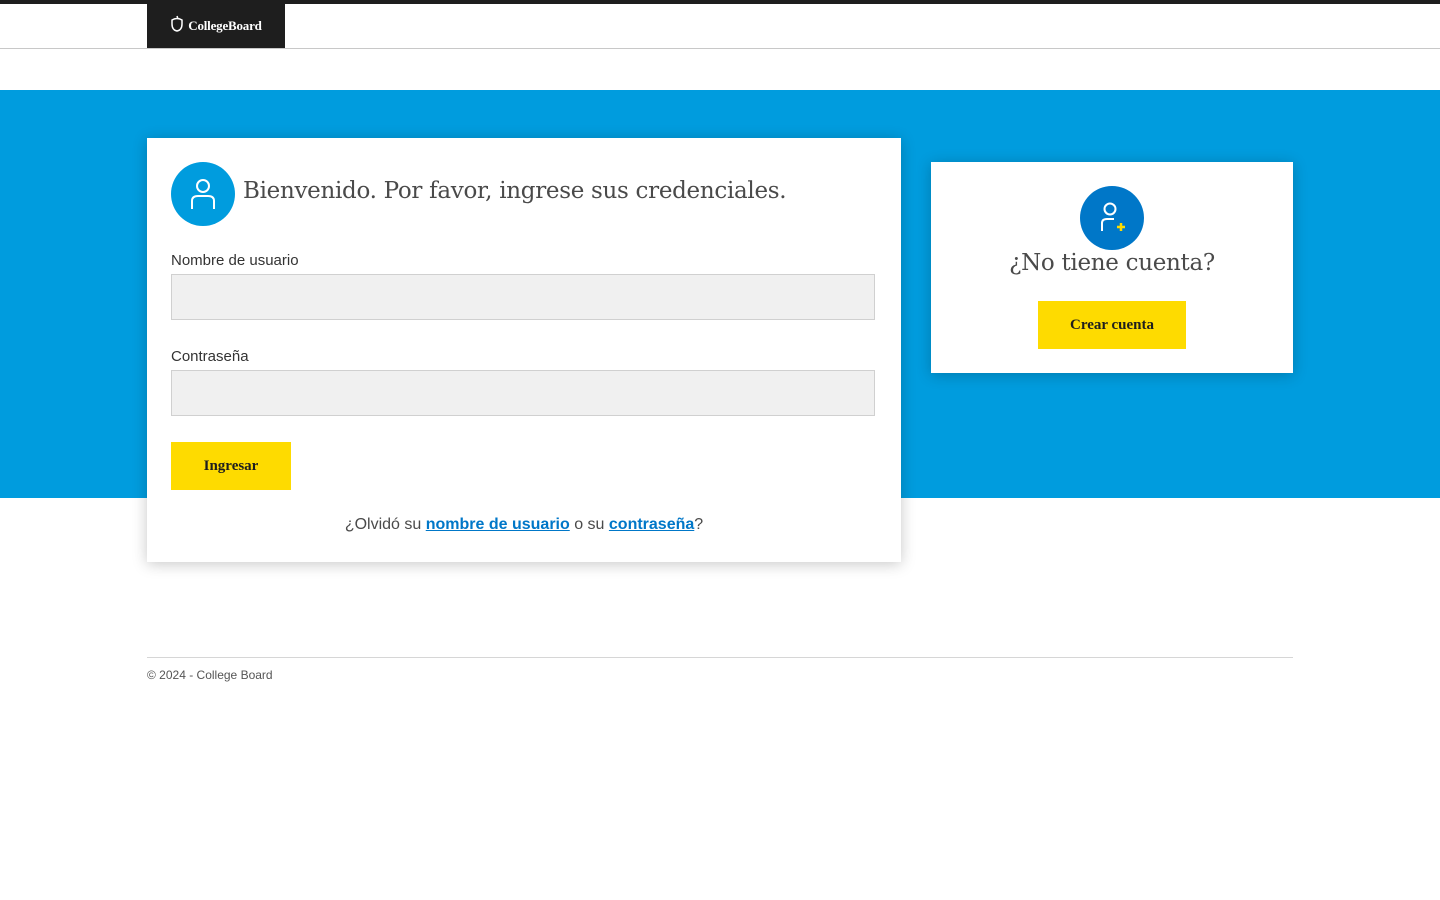  I want to click on username-label: Nombre de usuario, so click(235, 260).